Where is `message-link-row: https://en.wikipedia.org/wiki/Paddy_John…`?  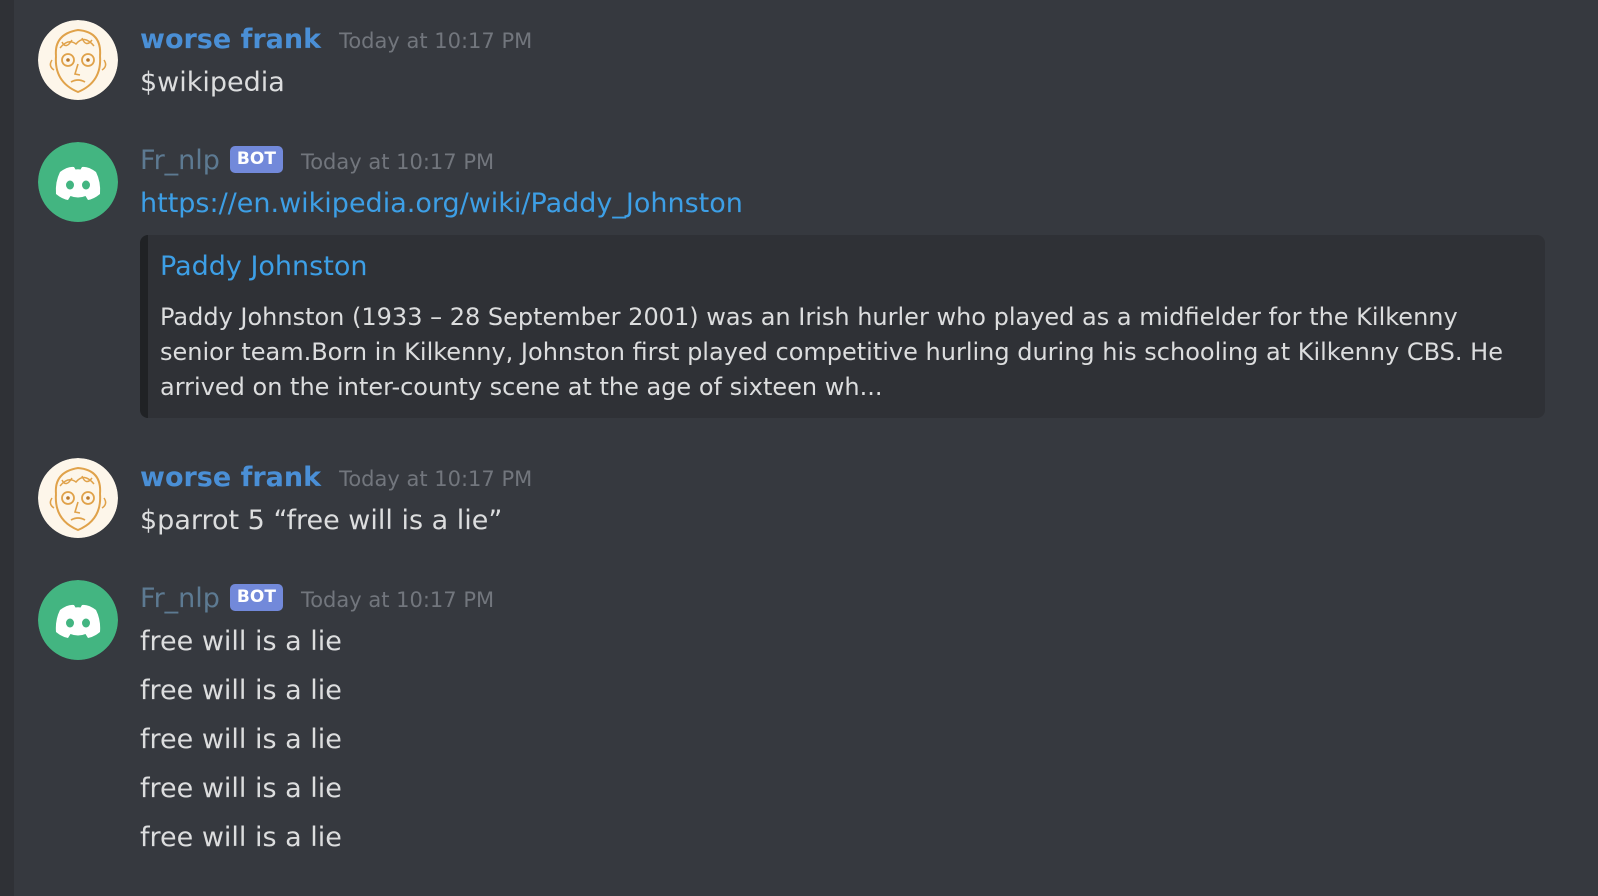
message-link-row: https://en.wikipedia.org/wiki/Paddy_John… is located at coordinates (441, 204).